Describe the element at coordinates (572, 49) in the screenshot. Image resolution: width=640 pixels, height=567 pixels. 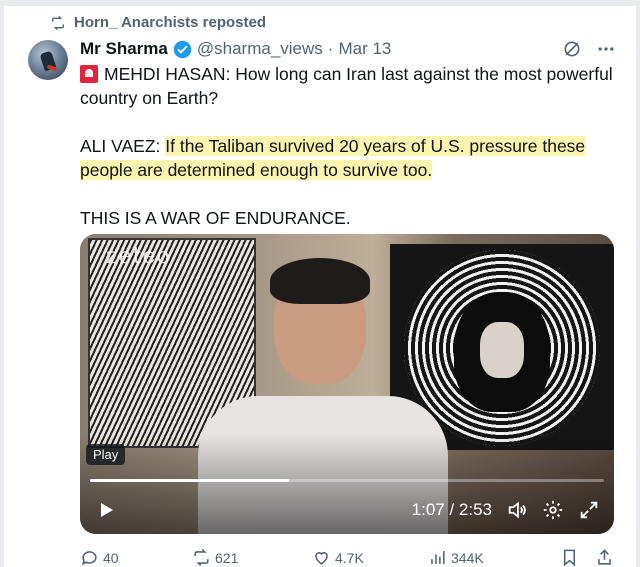
I see `grok-icon` at that location.